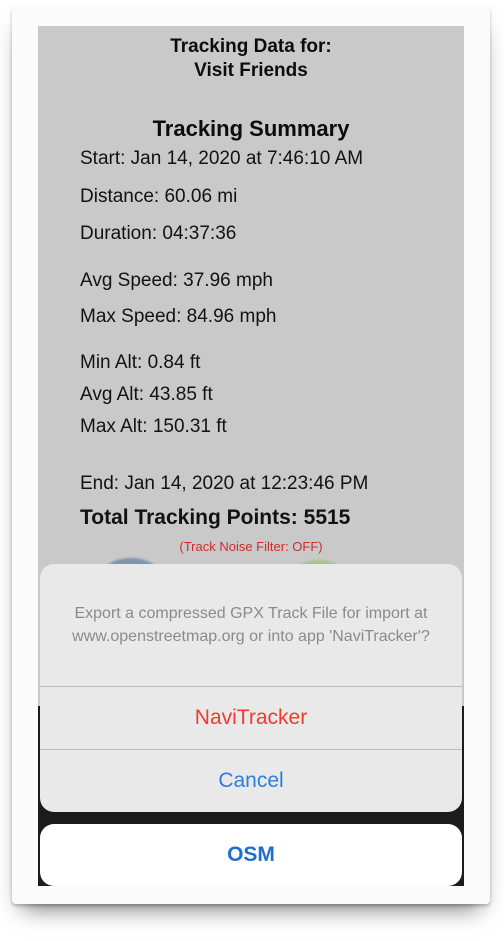 This screenshot has height=941, width=504. I want to click on max-speed-value: Max Speed: 84.96 mph, so click(178, 316).